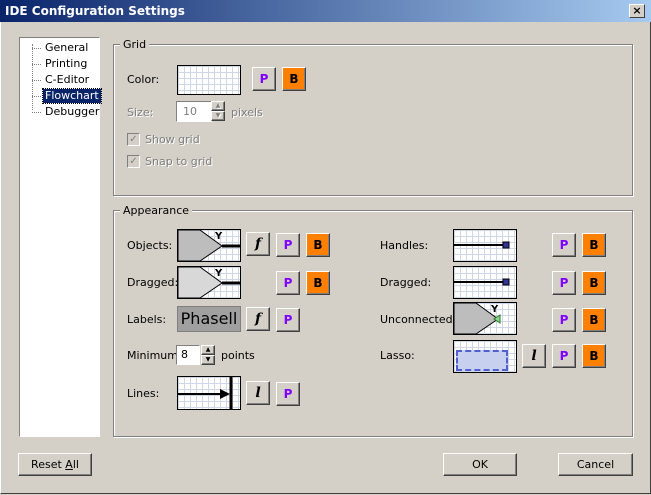  Describe the element at coordinates (258, 393) in the screenshot. I see `lines-width-button: l` at that location.